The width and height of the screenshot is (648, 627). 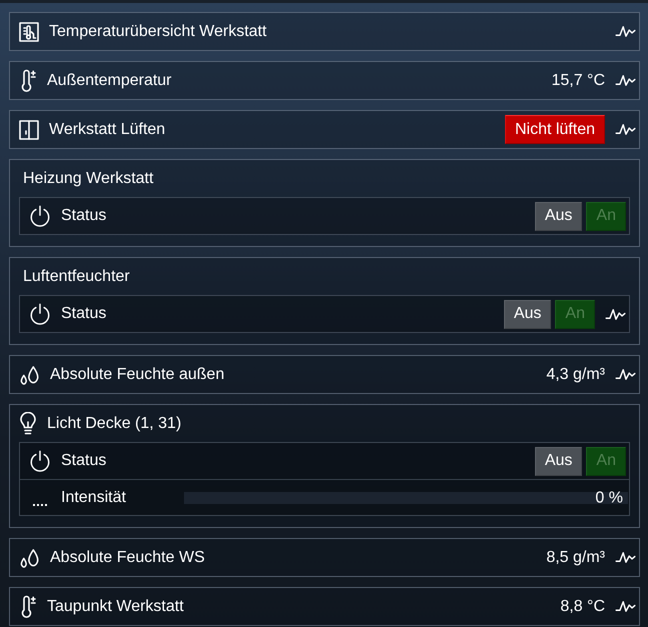 I want to click on item-value: 8,5 g/m³, so click(x=575, y=558).